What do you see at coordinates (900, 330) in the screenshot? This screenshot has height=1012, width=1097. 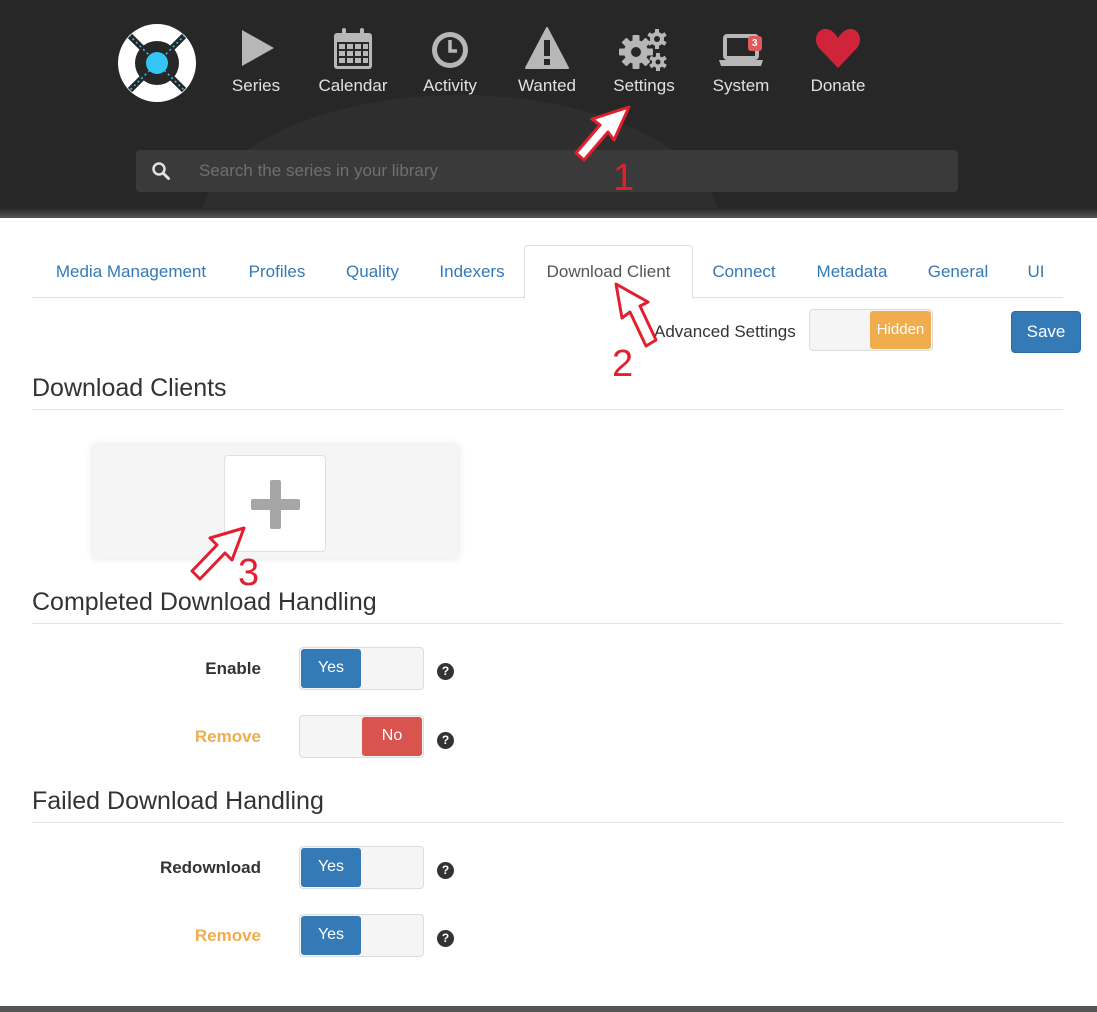 I see `advanced-settings-state: Hidden` at bounding box center [900, 330].